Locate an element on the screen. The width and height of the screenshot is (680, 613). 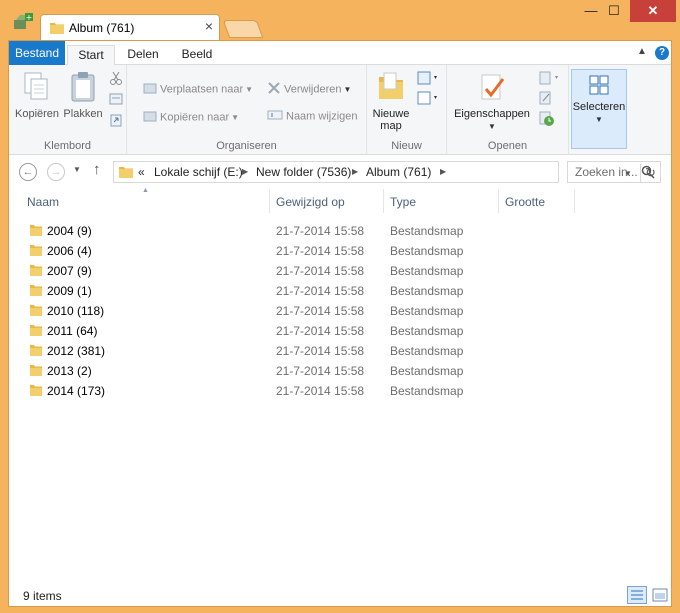
column-header-name: Naam is located at coordinates (43, 202).